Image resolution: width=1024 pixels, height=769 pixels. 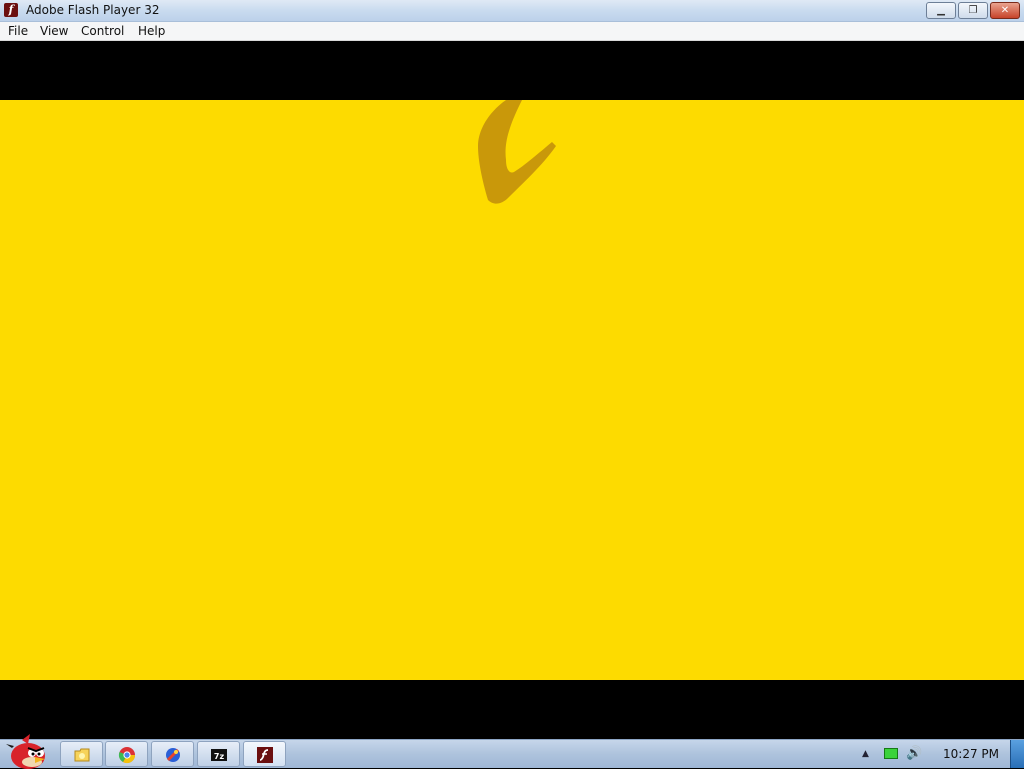 I want to click on title-bar: f Adobe Flash Player 32 ▁ ❐ ✕, so click(x=512, y=11).